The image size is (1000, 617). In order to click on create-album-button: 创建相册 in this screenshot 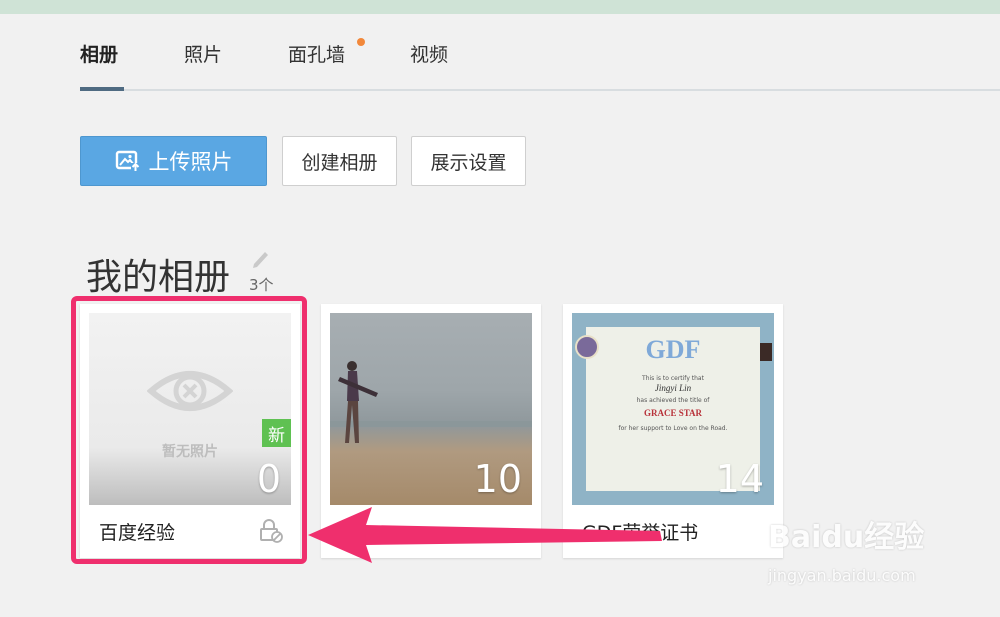, I will do `click(339, 161)`.